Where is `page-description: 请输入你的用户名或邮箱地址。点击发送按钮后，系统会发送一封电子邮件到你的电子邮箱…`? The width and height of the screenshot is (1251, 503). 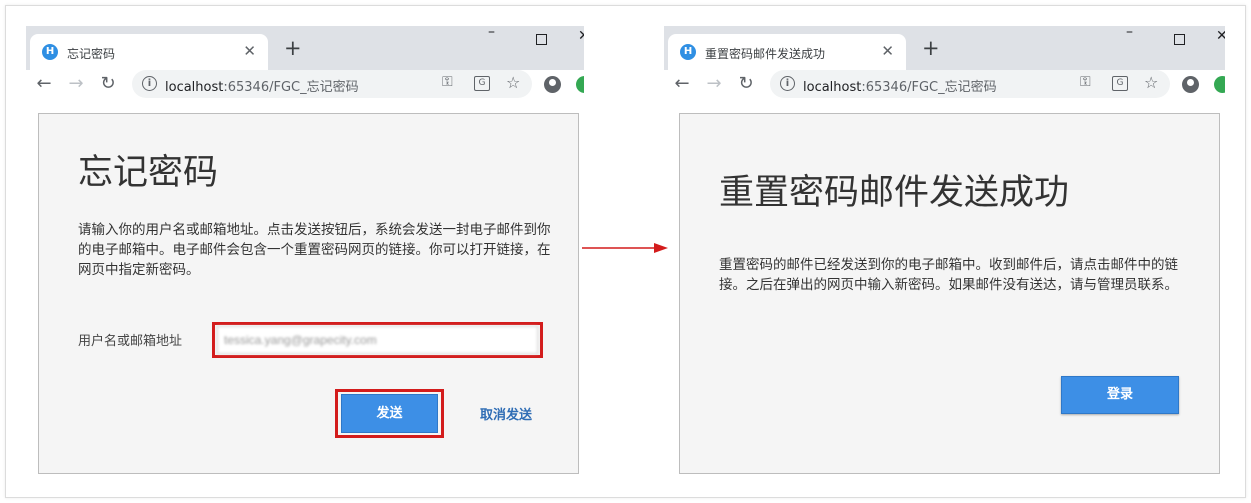
page-description: 请输入你的用户名或邮箱地址。点击发送按钮后，系统会发送一封电子邮件到你的电子邮箱… is located at coordinates (314, 250).